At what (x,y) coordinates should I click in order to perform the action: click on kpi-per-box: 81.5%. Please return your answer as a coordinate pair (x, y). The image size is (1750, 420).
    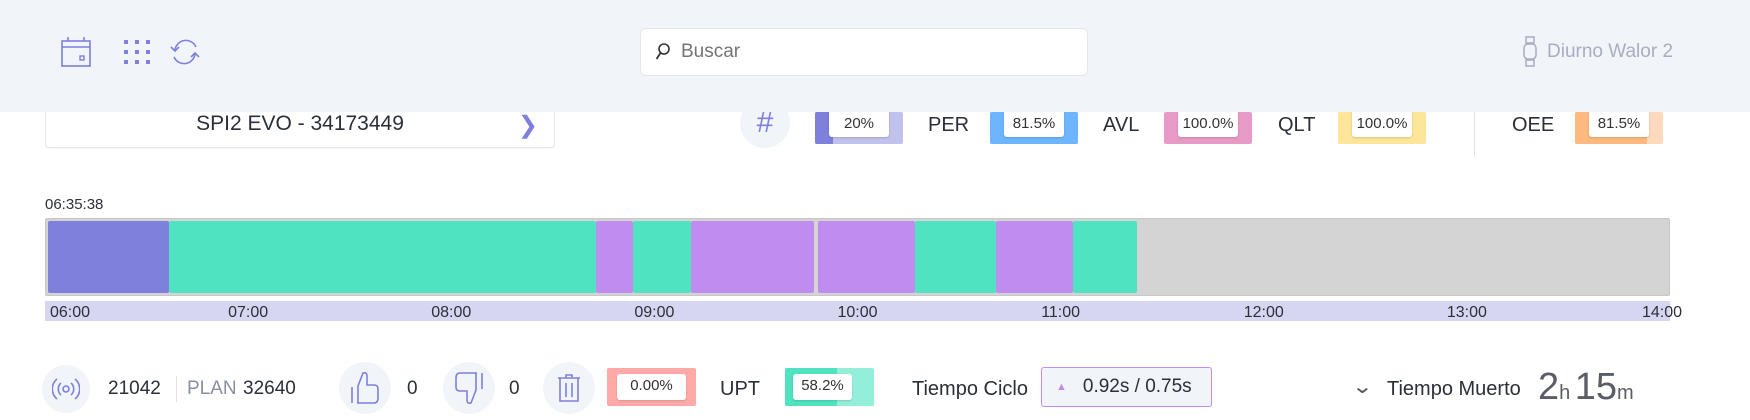
    Looking at the image, I should click on (1034, 128).